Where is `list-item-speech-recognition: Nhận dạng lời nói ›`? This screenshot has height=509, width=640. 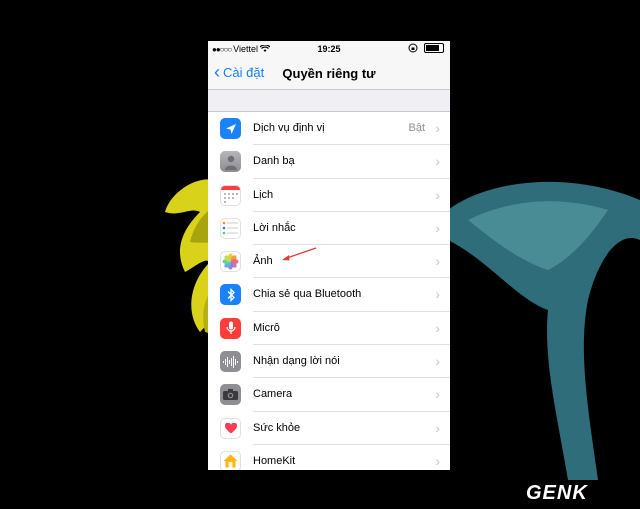
list-item-speech-recognition: Nhận dạng lời nói › is located at coordinates (329, 362).